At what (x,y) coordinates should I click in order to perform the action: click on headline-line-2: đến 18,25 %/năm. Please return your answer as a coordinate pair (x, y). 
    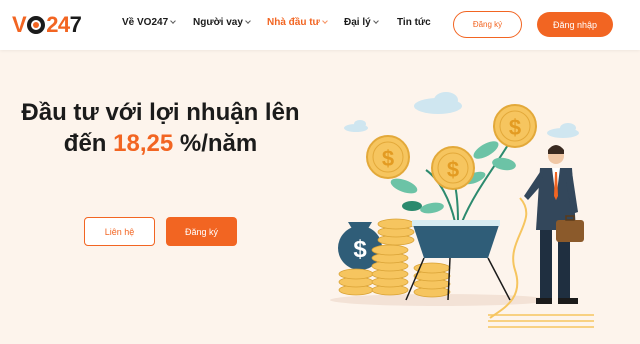
    Looking at the image, I should click on (160, 143).